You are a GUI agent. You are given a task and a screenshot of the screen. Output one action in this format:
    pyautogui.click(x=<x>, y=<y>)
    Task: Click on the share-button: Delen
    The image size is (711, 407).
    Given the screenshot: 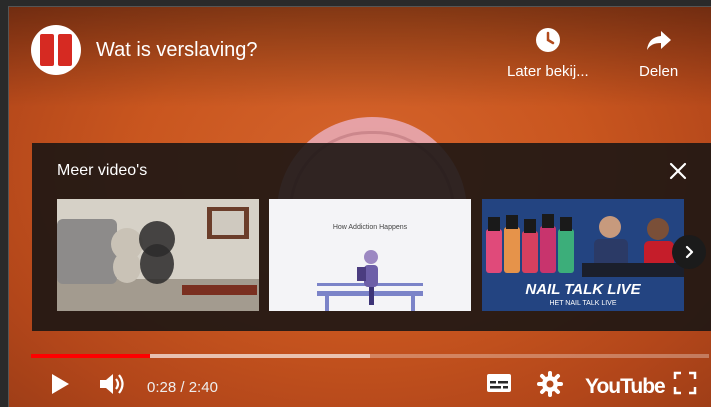 What is the action you would take?
    pyautogui.click(x=658, y=52)
    